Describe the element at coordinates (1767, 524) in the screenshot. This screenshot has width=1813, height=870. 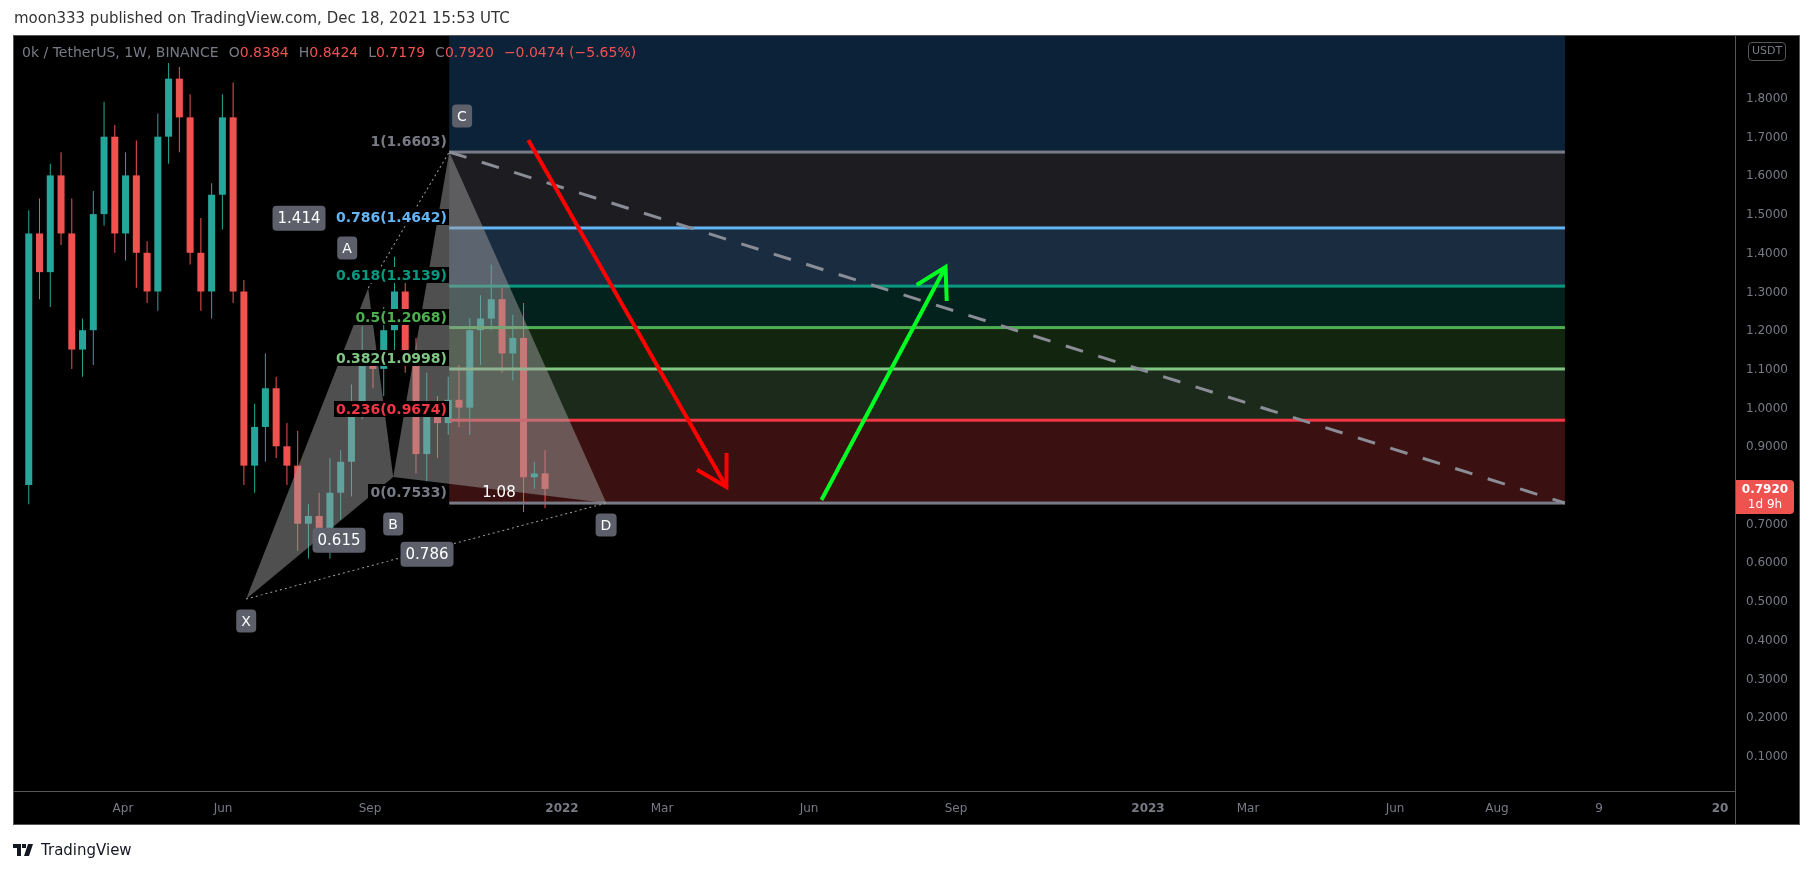
I see `price-axis-label: 0.7000` at that location.